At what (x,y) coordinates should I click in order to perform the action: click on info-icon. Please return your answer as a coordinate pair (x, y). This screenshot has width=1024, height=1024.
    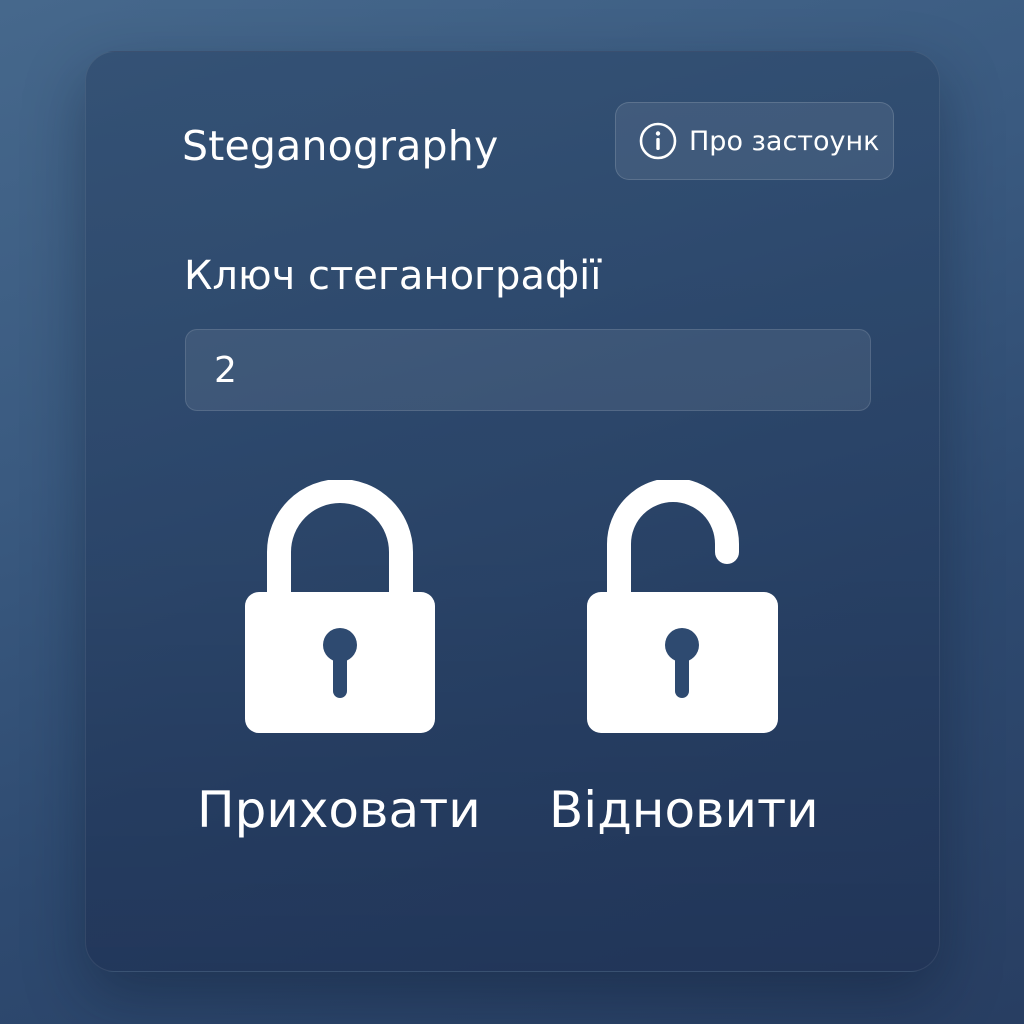
    Looking at the image, I should click on (658, 141).